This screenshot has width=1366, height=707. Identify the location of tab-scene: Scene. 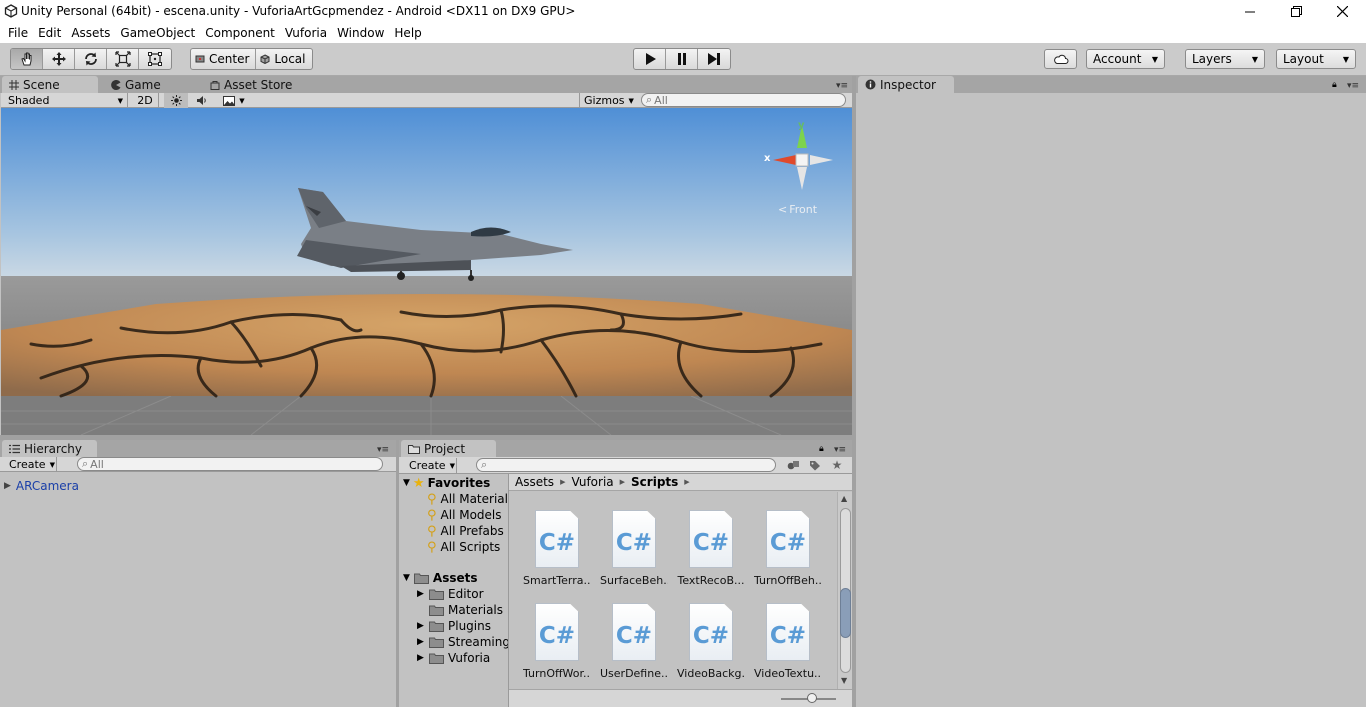
(50, 84).